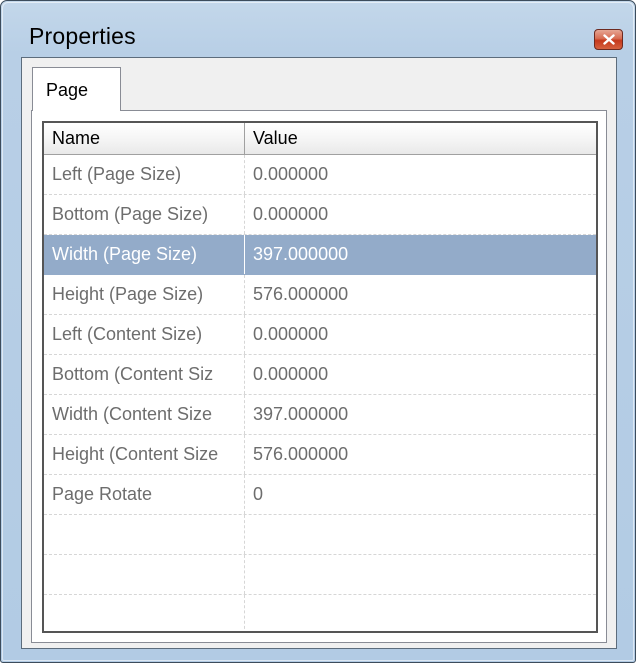 The width and height of the screenshot is (636, 663). What do you see at coordinates (144, 494) in the screenshot?
I see `property-name-cell: Page Rotate` at bounding box center [144, 494].